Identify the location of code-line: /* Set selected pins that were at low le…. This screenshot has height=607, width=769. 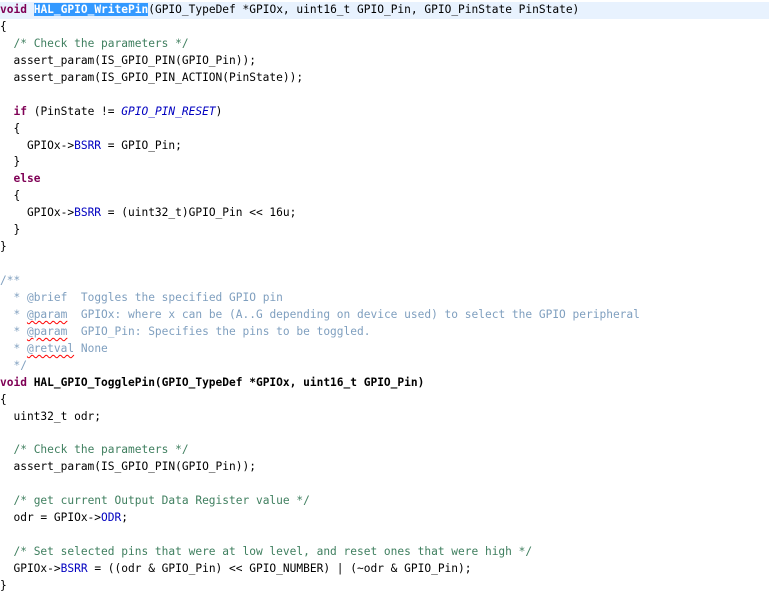
(384, 552).